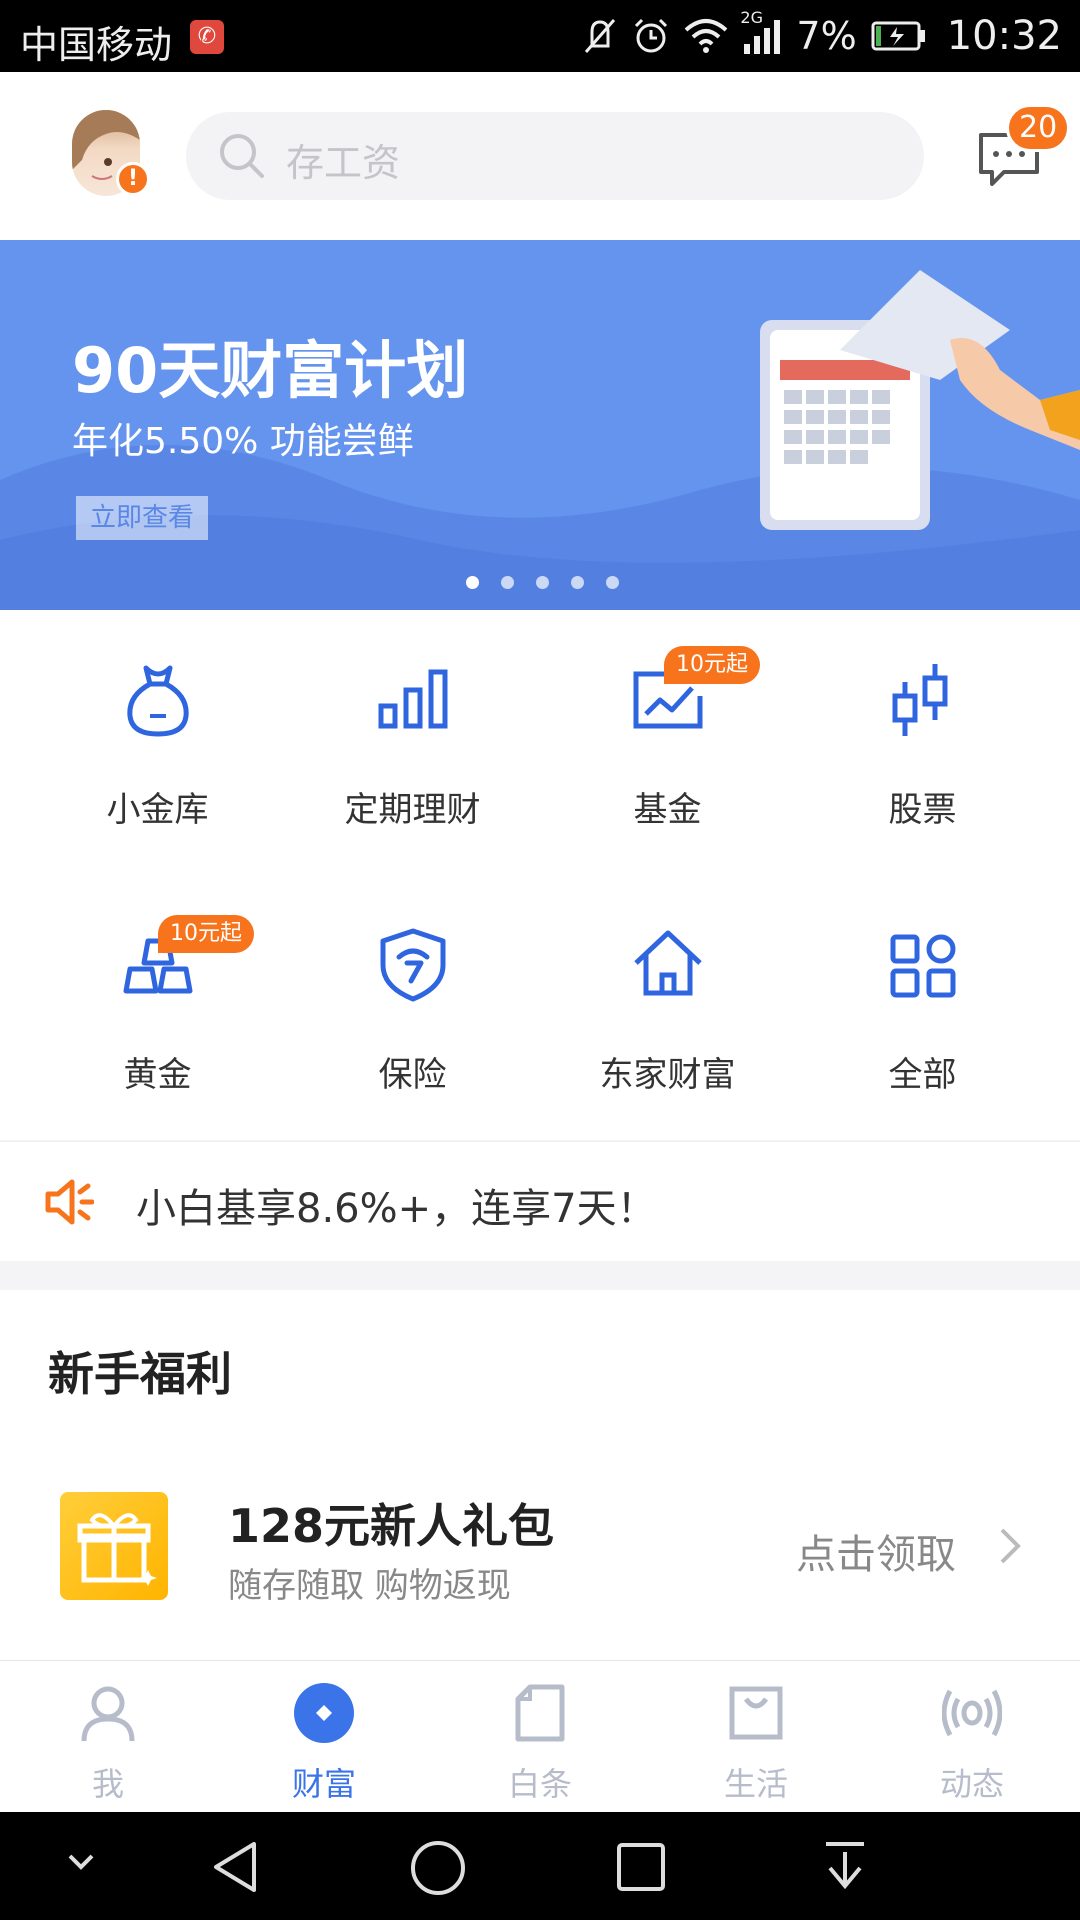 The width and height of the screenshot is (1080, 1920). Describe the element at coordinates (555, 156) in the screenshot. I see `search-input: 存工资` at that location.